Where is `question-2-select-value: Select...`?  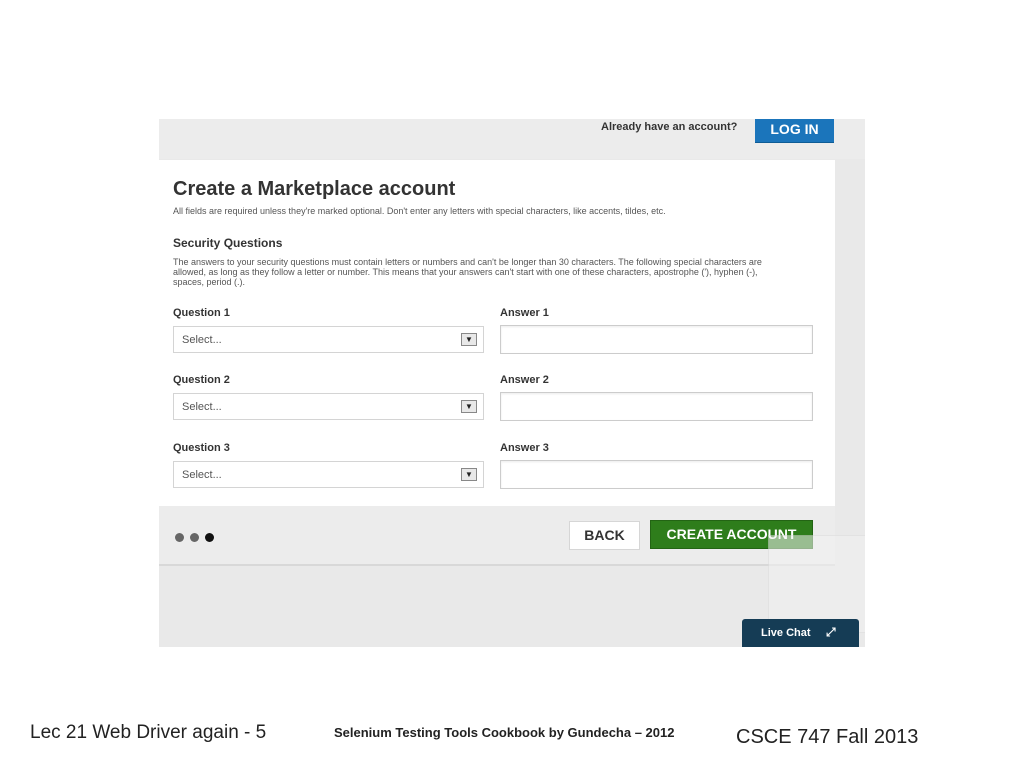 question-2-select-value: Select... is located at coordinates (202, 407).